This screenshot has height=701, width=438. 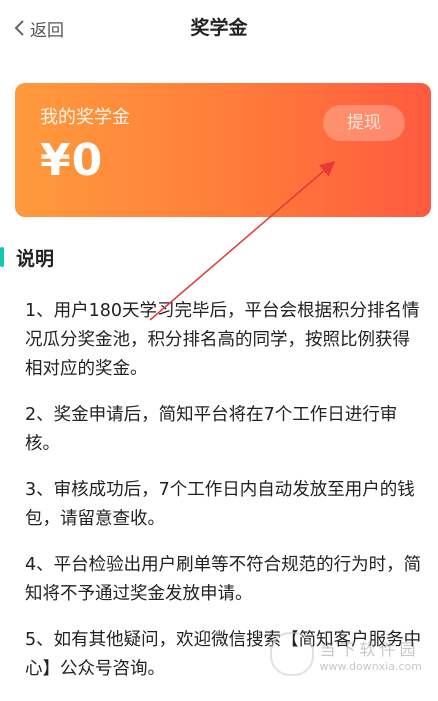 What do you see at coordinates (223, 579) in the screenshot?
I see `rule-item: 4、平台检验出用户刷单等不符合规范的行为时，简知将不予通过奖金发放申请。` at bounding box center [223, 579].